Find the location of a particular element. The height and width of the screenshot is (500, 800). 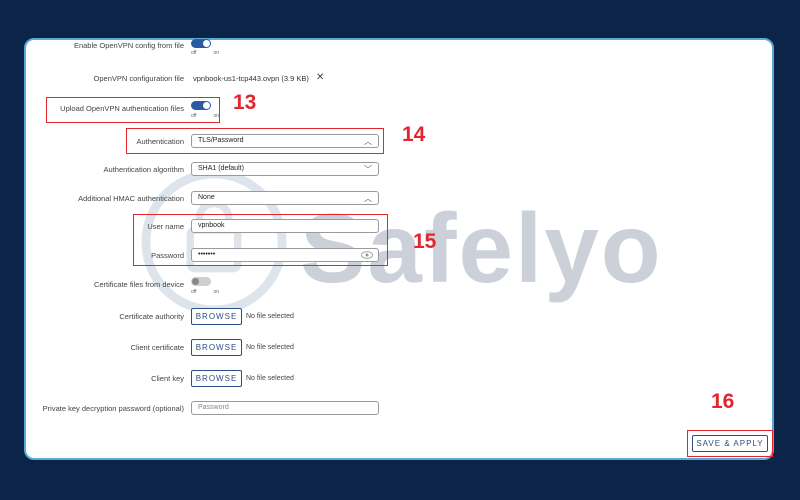

remove-file-icon: ✕ is located at coordinates (320, 77).